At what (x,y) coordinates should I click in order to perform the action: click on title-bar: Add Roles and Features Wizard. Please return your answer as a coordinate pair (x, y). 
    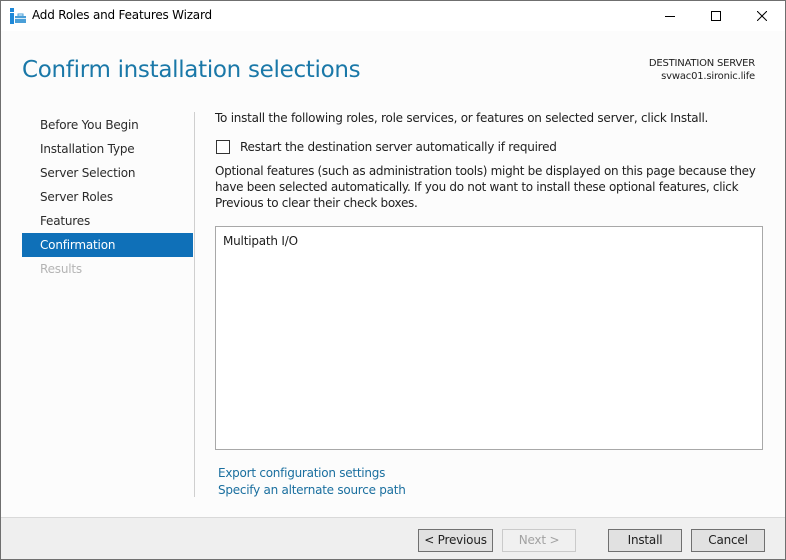
    Looking at the image, I should click on (393, 16).